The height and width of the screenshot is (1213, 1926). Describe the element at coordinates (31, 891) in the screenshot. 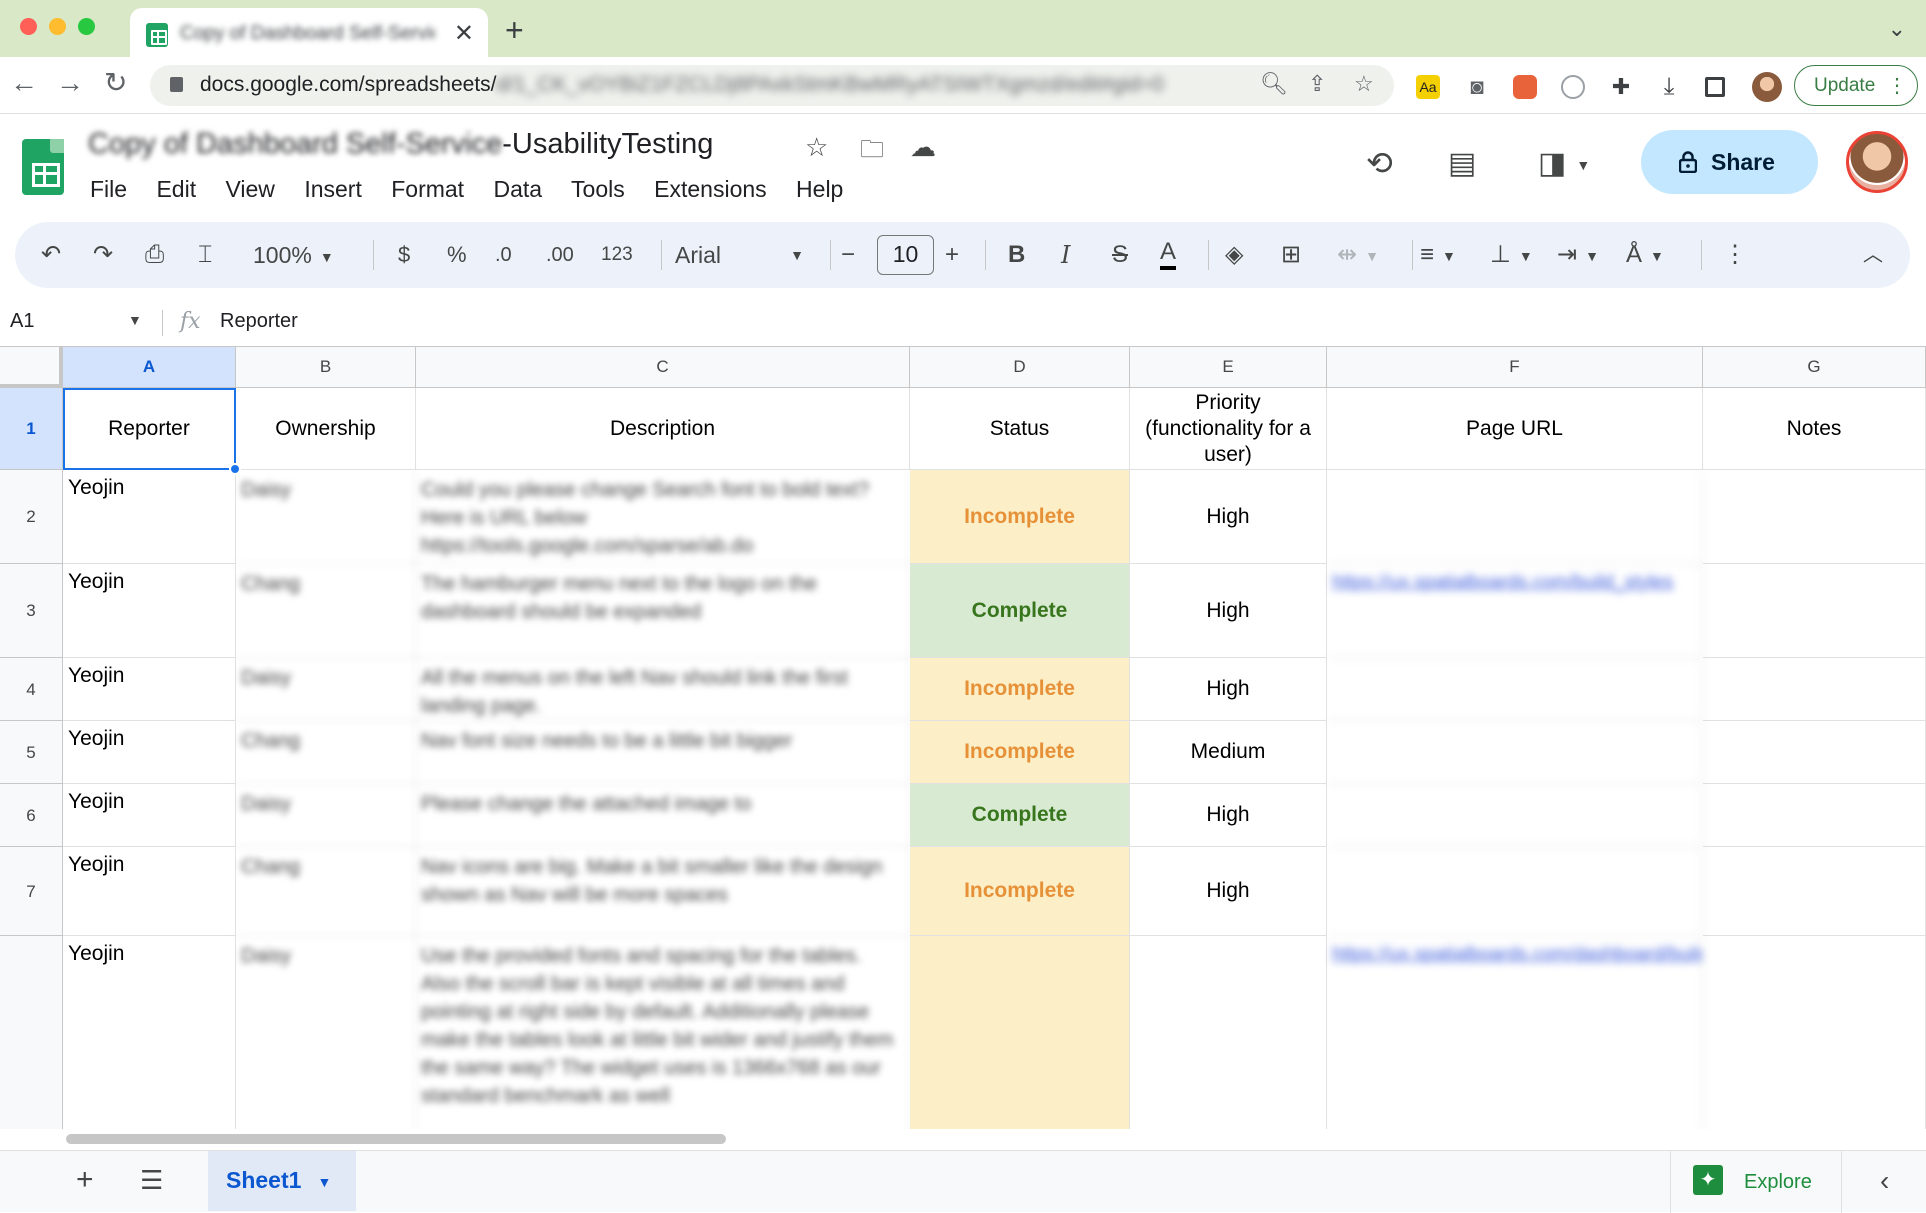

I see `row-header-7: 7` at that location.